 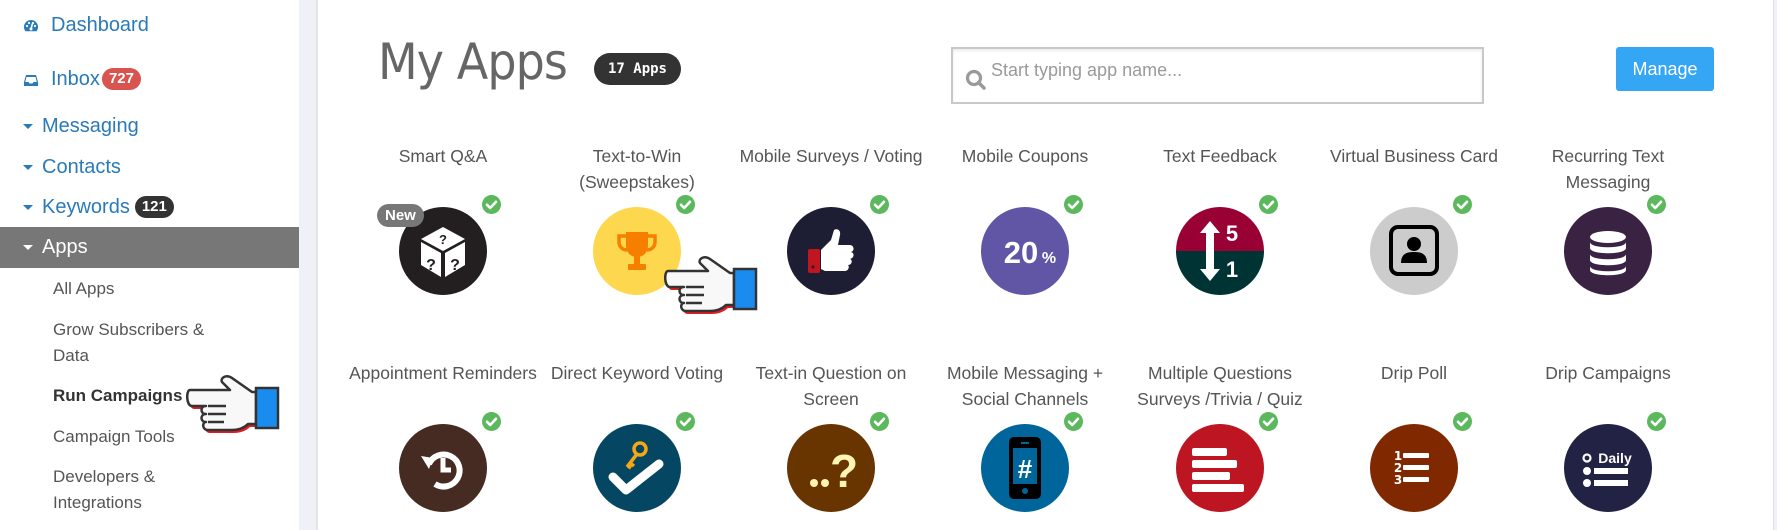 What do you see at coordinates (149, 167) in the screenshot?
I see `sidebar-item-contacts: Contacts` at bounding box center [149, 167].